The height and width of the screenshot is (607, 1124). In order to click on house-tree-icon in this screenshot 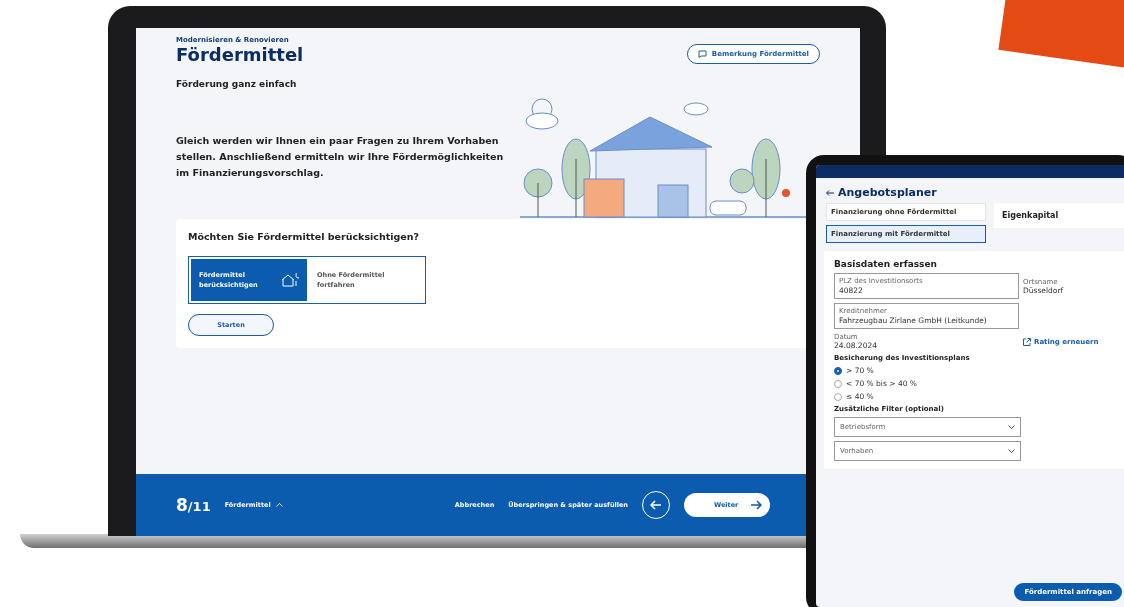, I will do `click(290, 280)`.